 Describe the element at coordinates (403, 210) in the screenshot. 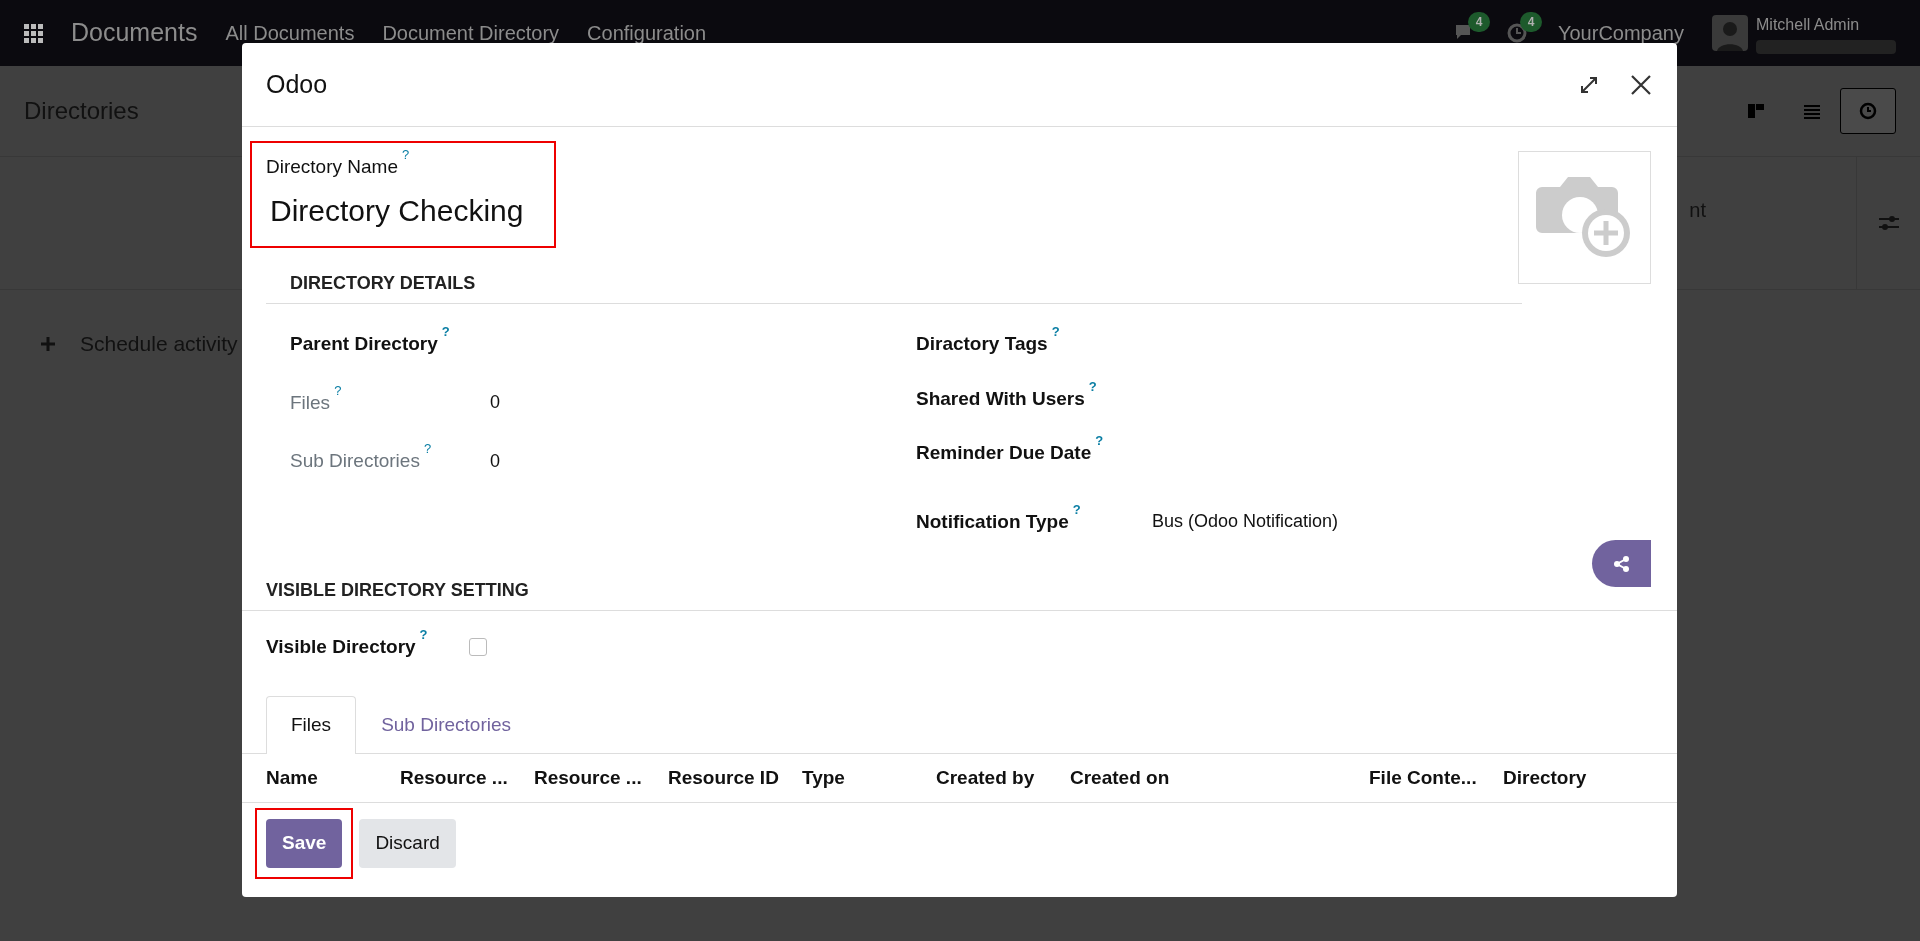

I see `name-input: Directory Checking` at that location.